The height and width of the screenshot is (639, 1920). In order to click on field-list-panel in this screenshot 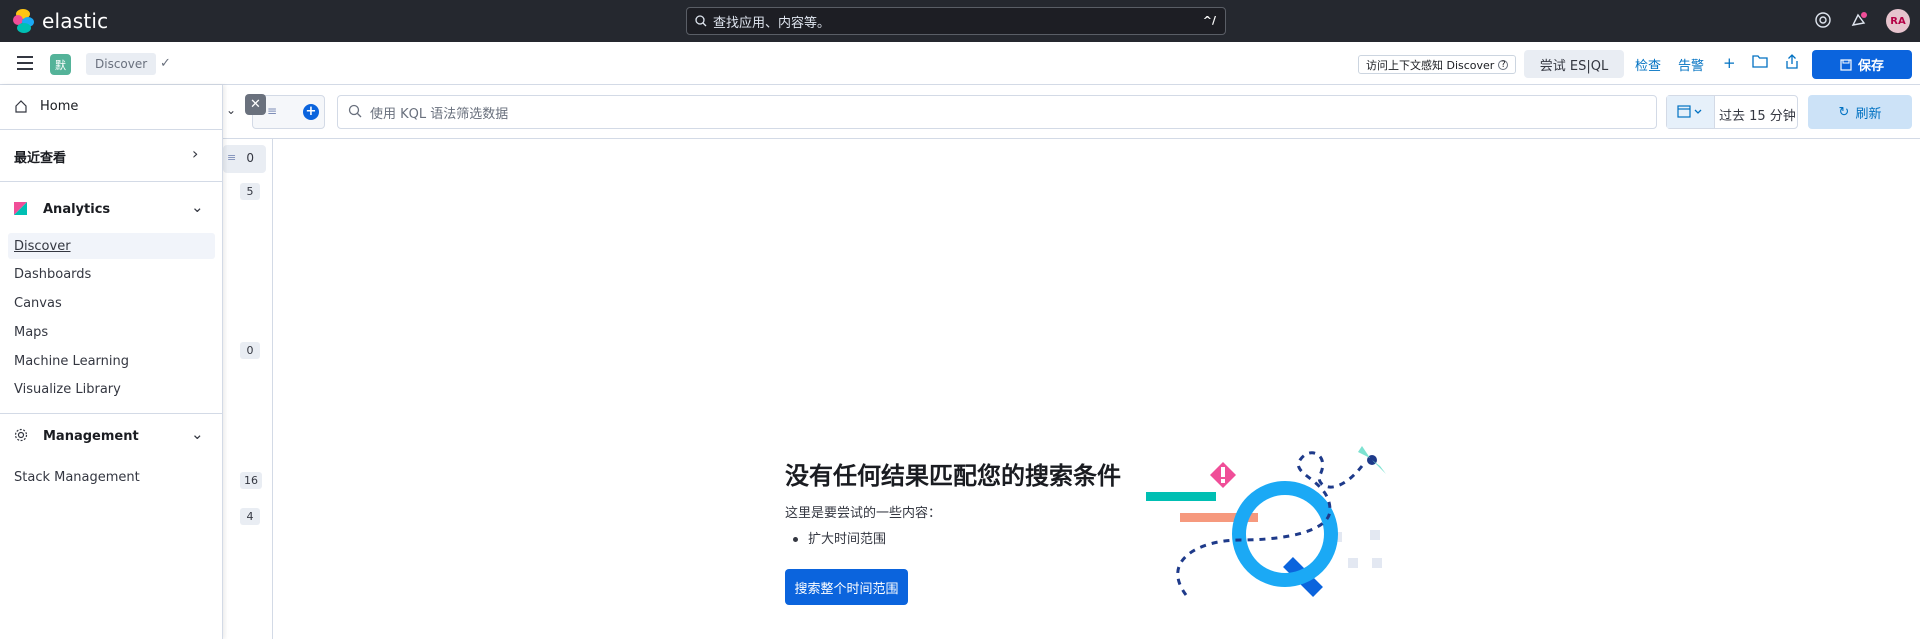, I will do `click(248, 389)`.